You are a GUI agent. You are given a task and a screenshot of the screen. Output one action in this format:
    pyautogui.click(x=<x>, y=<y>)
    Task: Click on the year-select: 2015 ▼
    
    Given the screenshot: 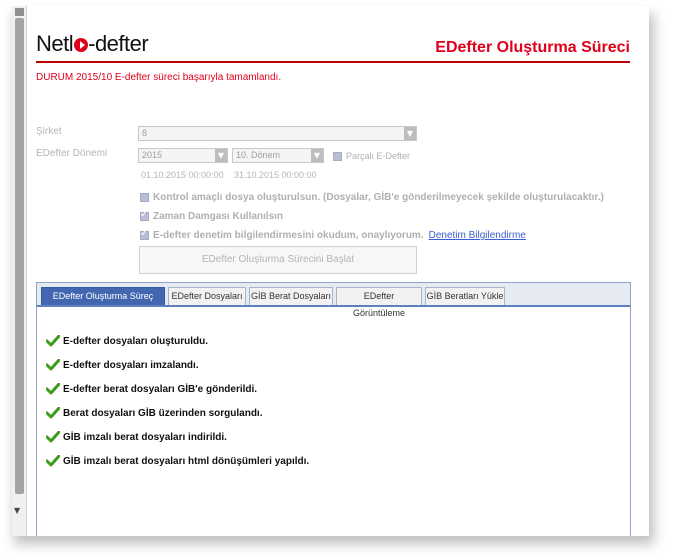 What is the action you would take?
    pyautogui.click(x=183, y=155)
    